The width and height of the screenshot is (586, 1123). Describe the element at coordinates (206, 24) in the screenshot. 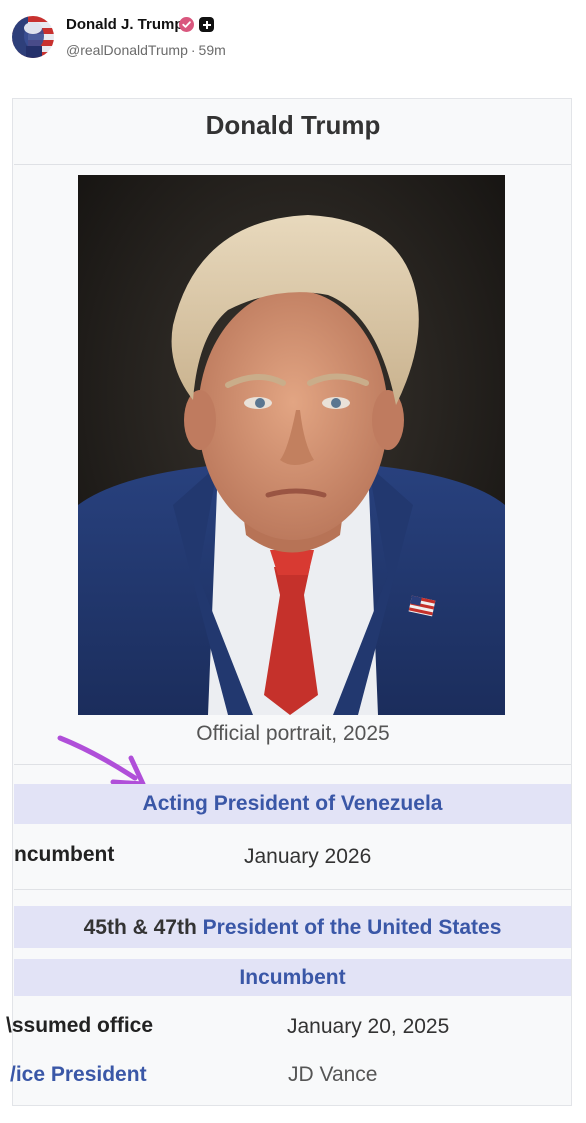

I see `follow-plus-icon` at that location.